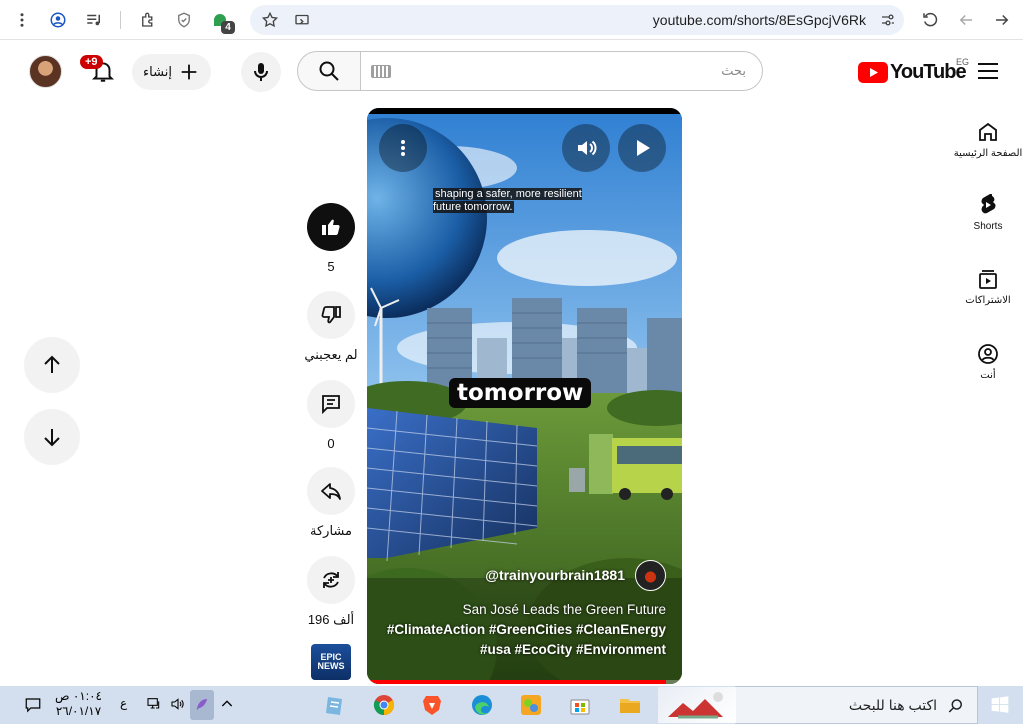 The width and height of the screenshot is (1023, 724). I want to click on like-button, so click(331, 227).